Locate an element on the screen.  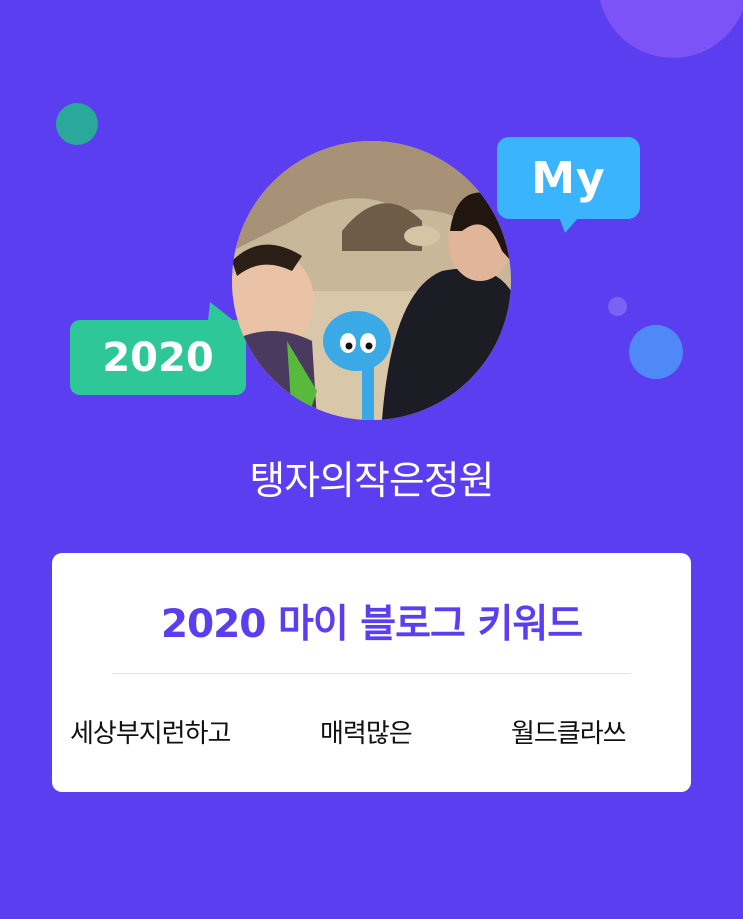
my-badge-label: My is located at coordinates (568, 178).